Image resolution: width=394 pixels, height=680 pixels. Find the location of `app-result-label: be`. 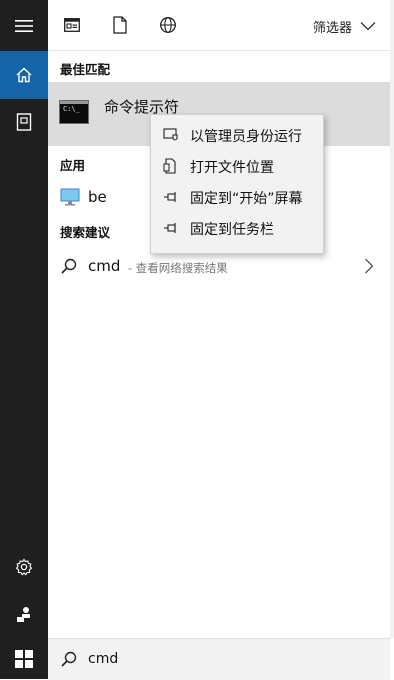

app-result-label: be is located at coordinates (97, 197).